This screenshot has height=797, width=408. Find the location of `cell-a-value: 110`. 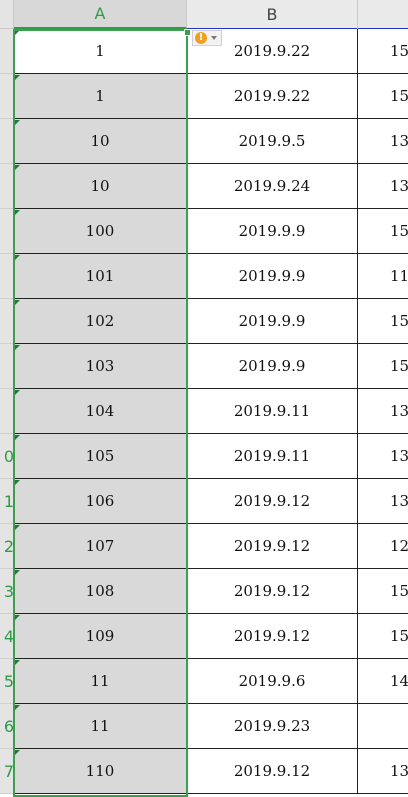

cell-a-value: 110 is located at coordinates (100, 771).